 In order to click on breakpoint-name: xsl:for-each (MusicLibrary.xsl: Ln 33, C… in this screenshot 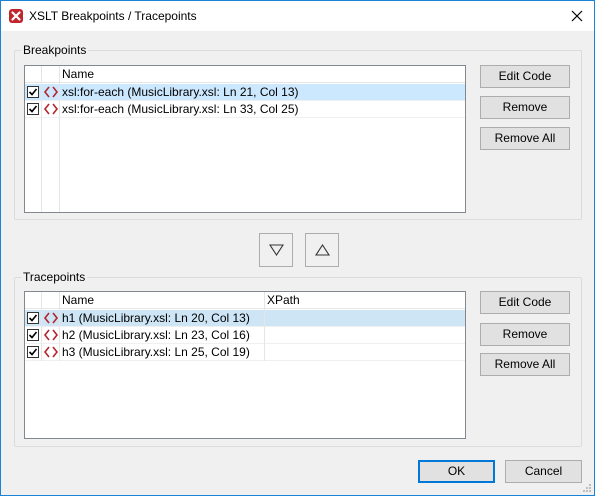, I will do `click(180, 109)`.